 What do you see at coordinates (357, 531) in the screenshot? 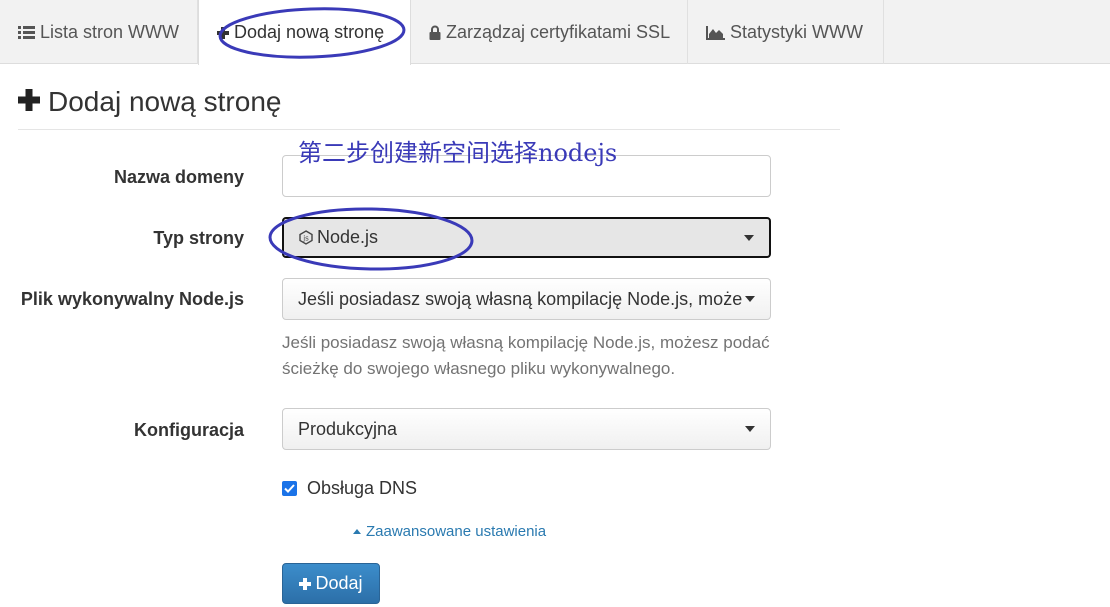
I see `caret-up-icon` at bounding box center [357, 531].